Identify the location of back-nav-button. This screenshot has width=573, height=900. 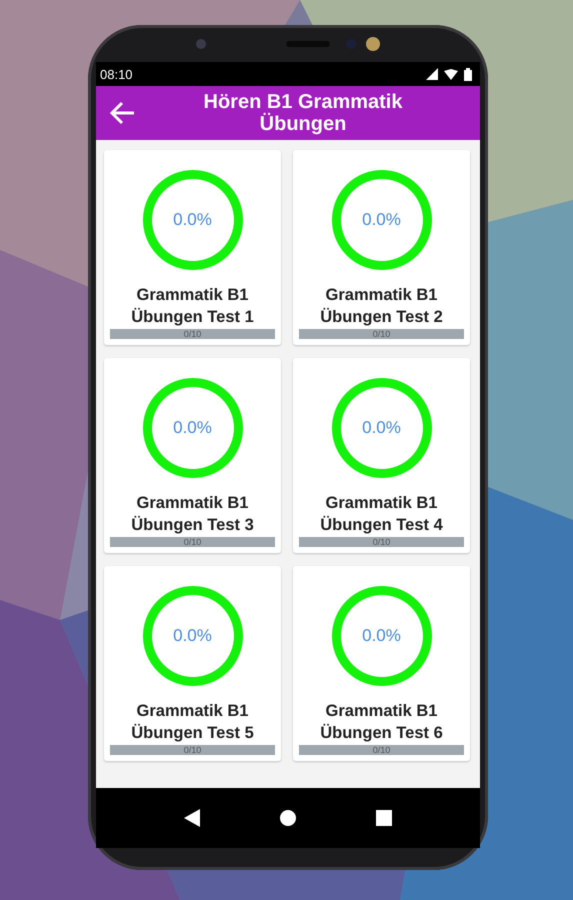
(192, 818).